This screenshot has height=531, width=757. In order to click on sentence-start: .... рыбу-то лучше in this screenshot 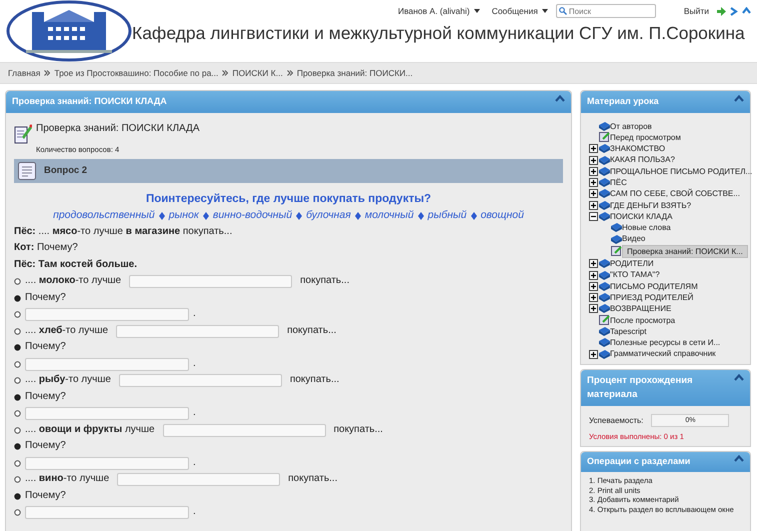, I will do `click(68, 380)`.